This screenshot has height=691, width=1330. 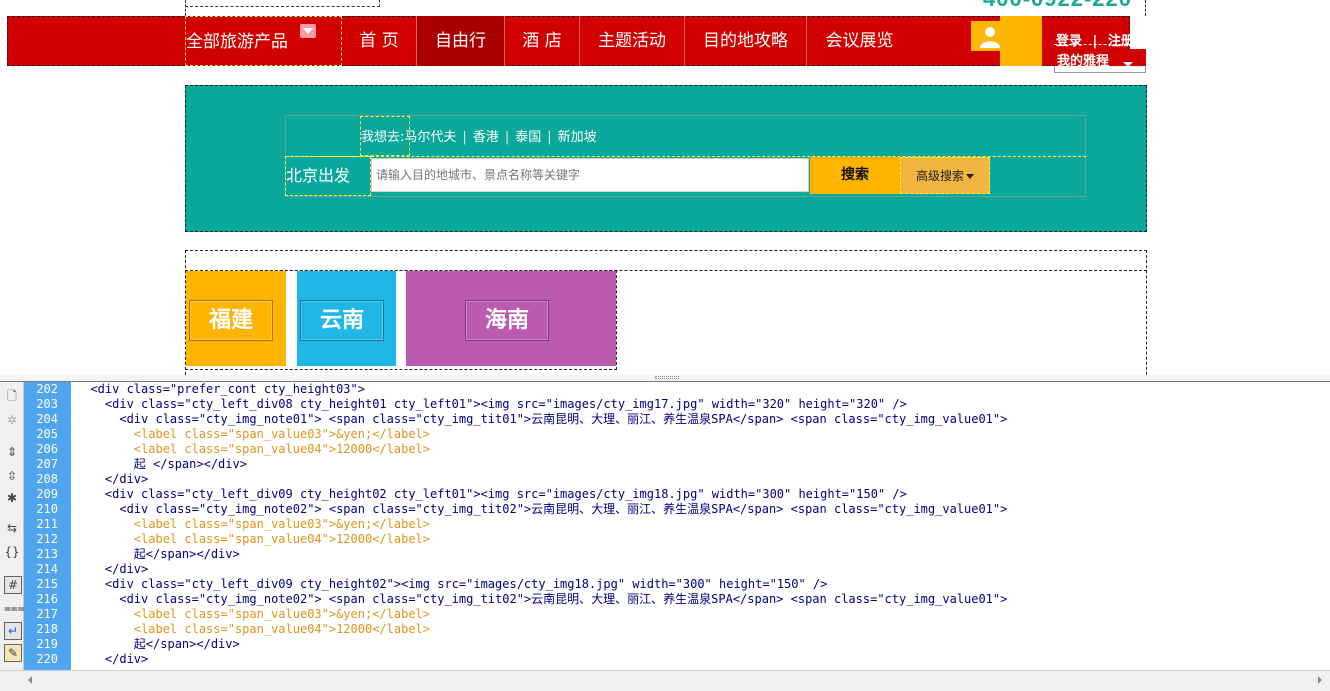 What do you see at coordinates (12, 452) in the screenshot?
I see `collapse-icon: ⇕` at bounding box center [12, 452].